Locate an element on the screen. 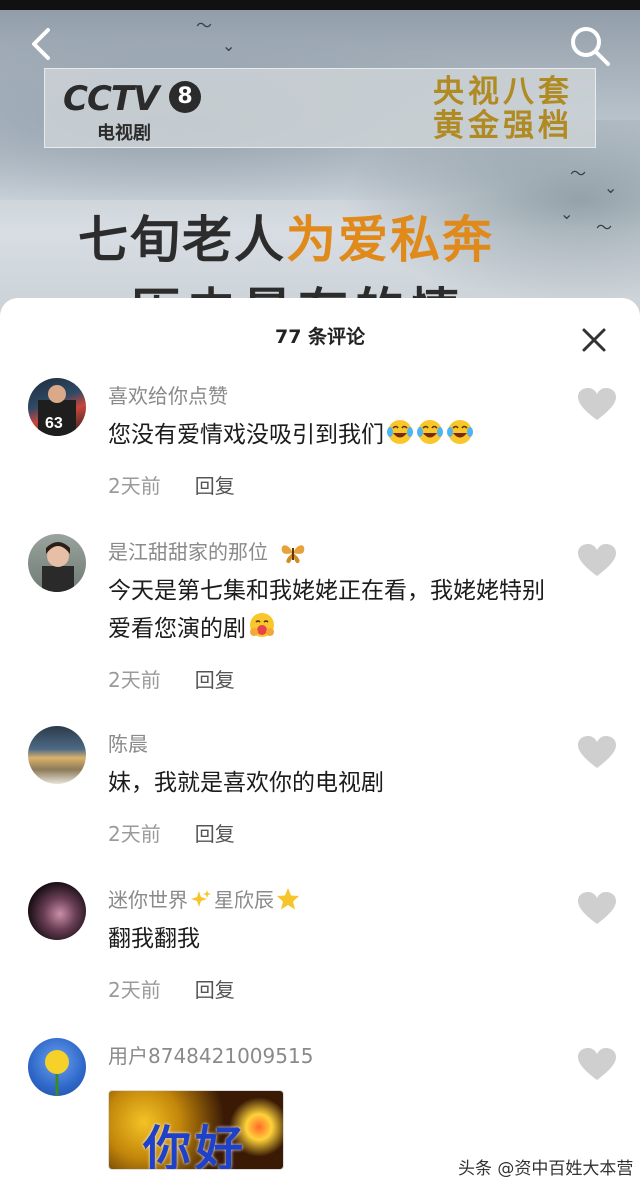  avatar: 63 is located at coordinates (57, 407).